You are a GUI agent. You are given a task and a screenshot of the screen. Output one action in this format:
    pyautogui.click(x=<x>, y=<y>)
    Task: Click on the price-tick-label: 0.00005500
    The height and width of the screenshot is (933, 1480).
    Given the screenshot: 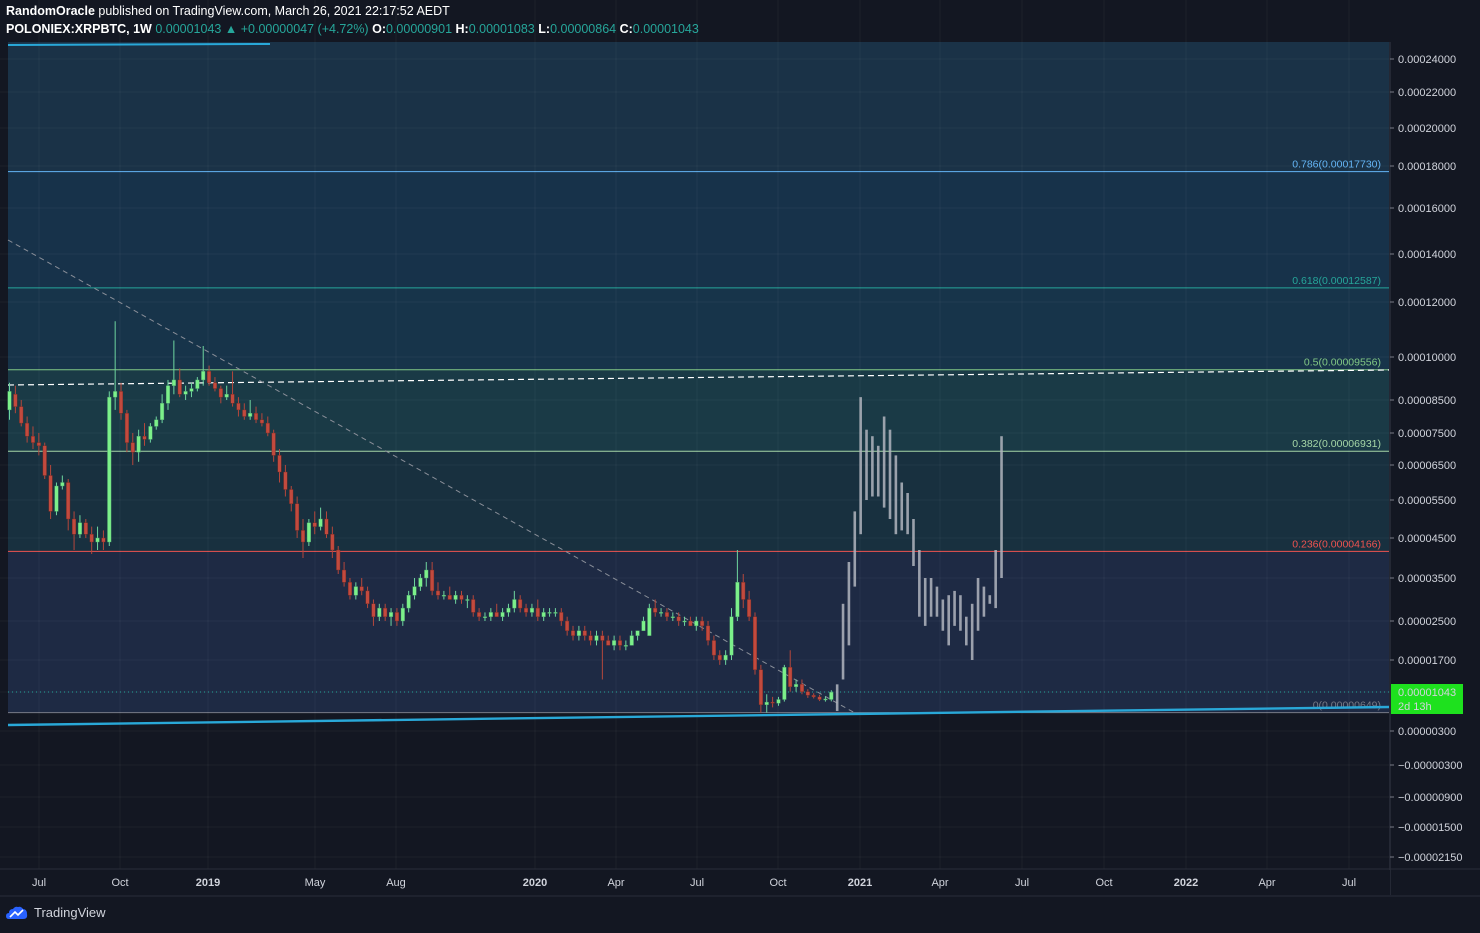 What is the action you would take?
    pyautogui.click(x=1427, y=501)
    